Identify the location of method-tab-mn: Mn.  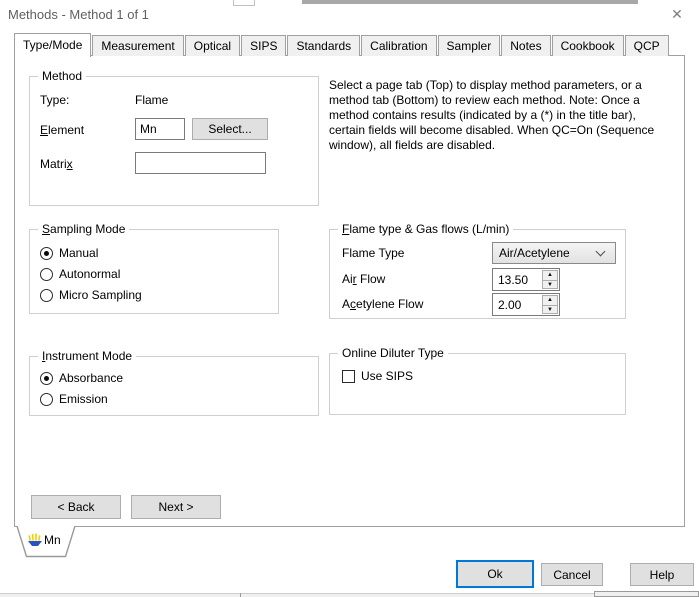
(47, 542).